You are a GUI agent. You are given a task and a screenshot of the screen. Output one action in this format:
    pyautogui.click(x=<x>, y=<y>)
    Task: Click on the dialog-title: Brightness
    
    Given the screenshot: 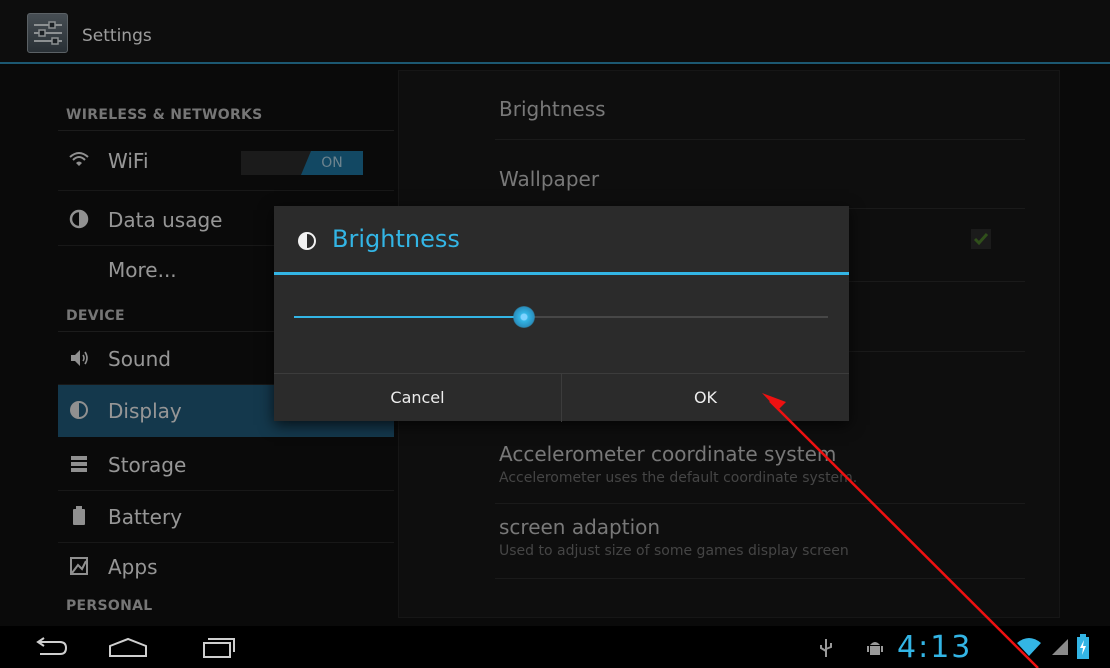 What is the action you would take?
    pyautogui.click(x=396, y=239)
    